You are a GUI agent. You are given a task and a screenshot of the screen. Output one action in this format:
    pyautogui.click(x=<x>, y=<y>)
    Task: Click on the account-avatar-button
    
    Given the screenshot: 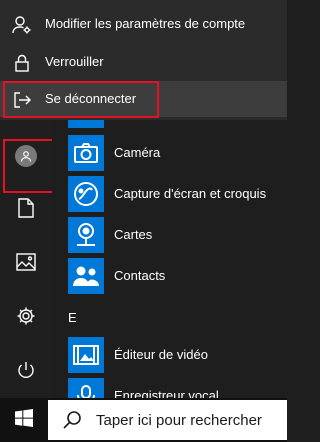 What is the action you would take?
    pyautogui.click(x=27, y=163)
    